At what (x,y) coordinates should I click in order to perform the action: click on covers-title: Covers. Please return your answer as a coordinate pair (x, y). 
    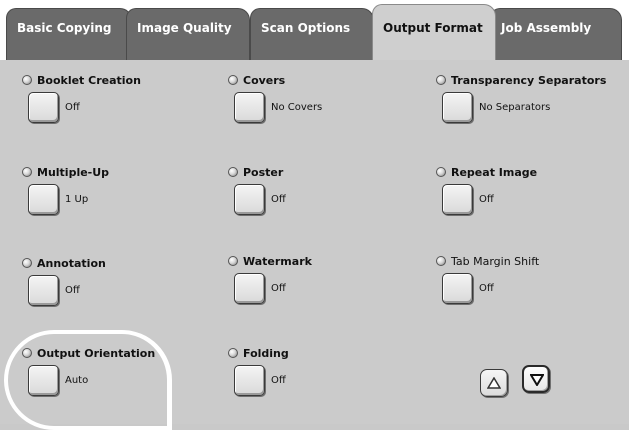
    Looking at the image, I should click on (264, 80).